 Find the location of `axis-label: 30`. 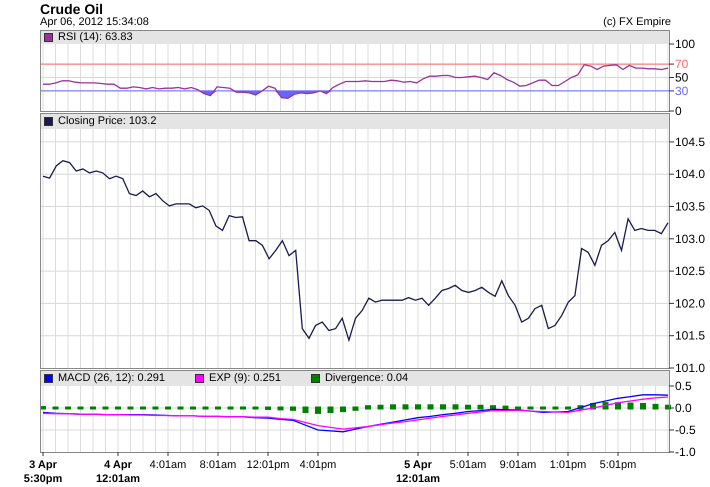

axis-label: 30 is located at coordinates (681, 91).